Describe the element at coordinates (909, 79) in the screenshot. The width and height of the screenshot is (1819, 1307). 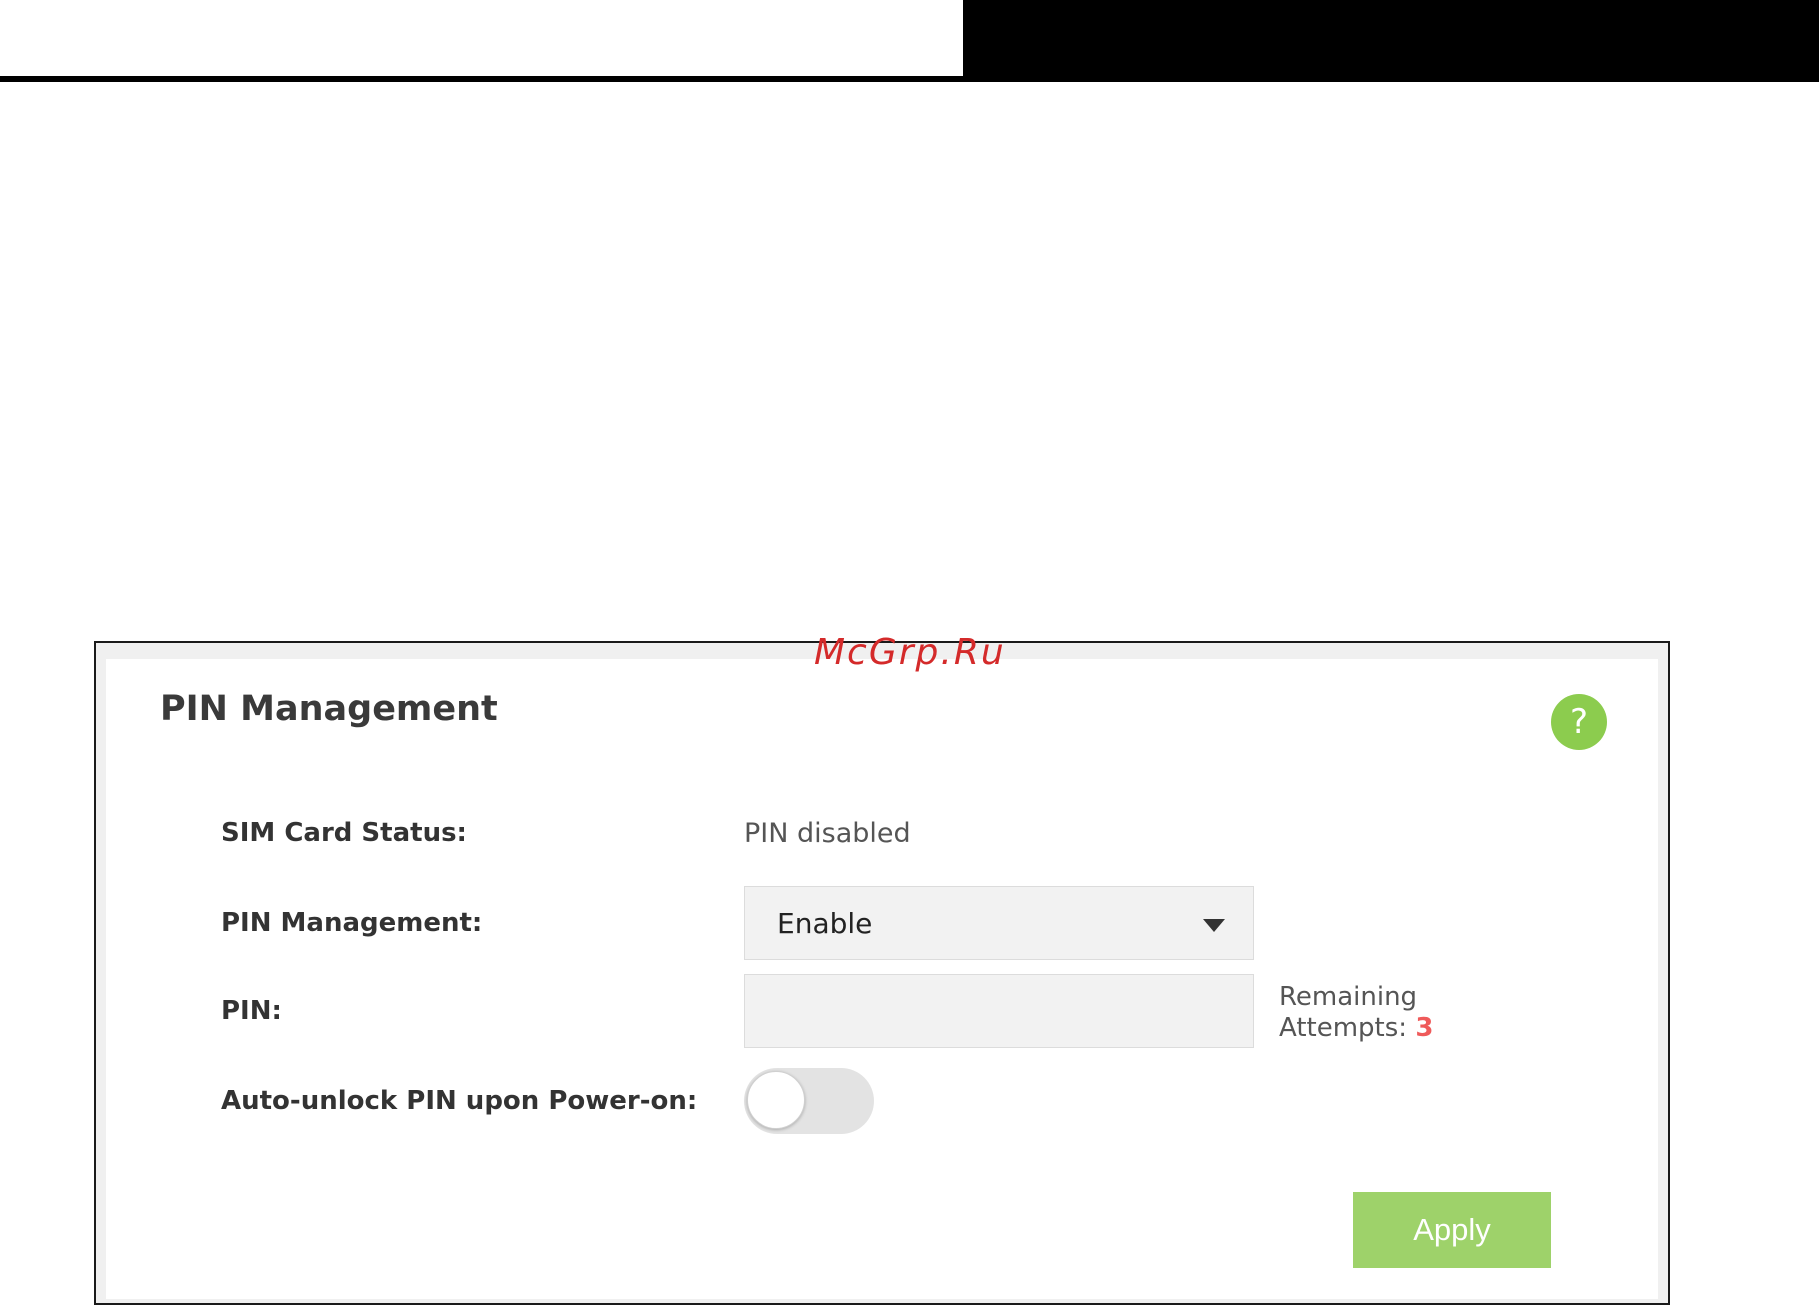
I see `header-rule` at that location.